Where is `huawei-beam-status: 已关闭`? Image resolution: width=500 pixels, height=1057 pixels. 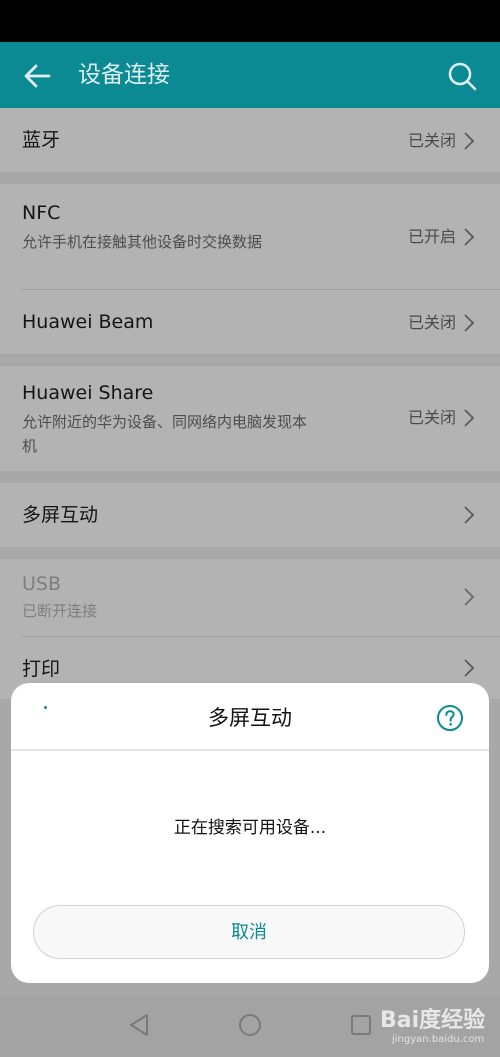
huawei-beam-status: 已关闭 is located at coordinates (431, 322).